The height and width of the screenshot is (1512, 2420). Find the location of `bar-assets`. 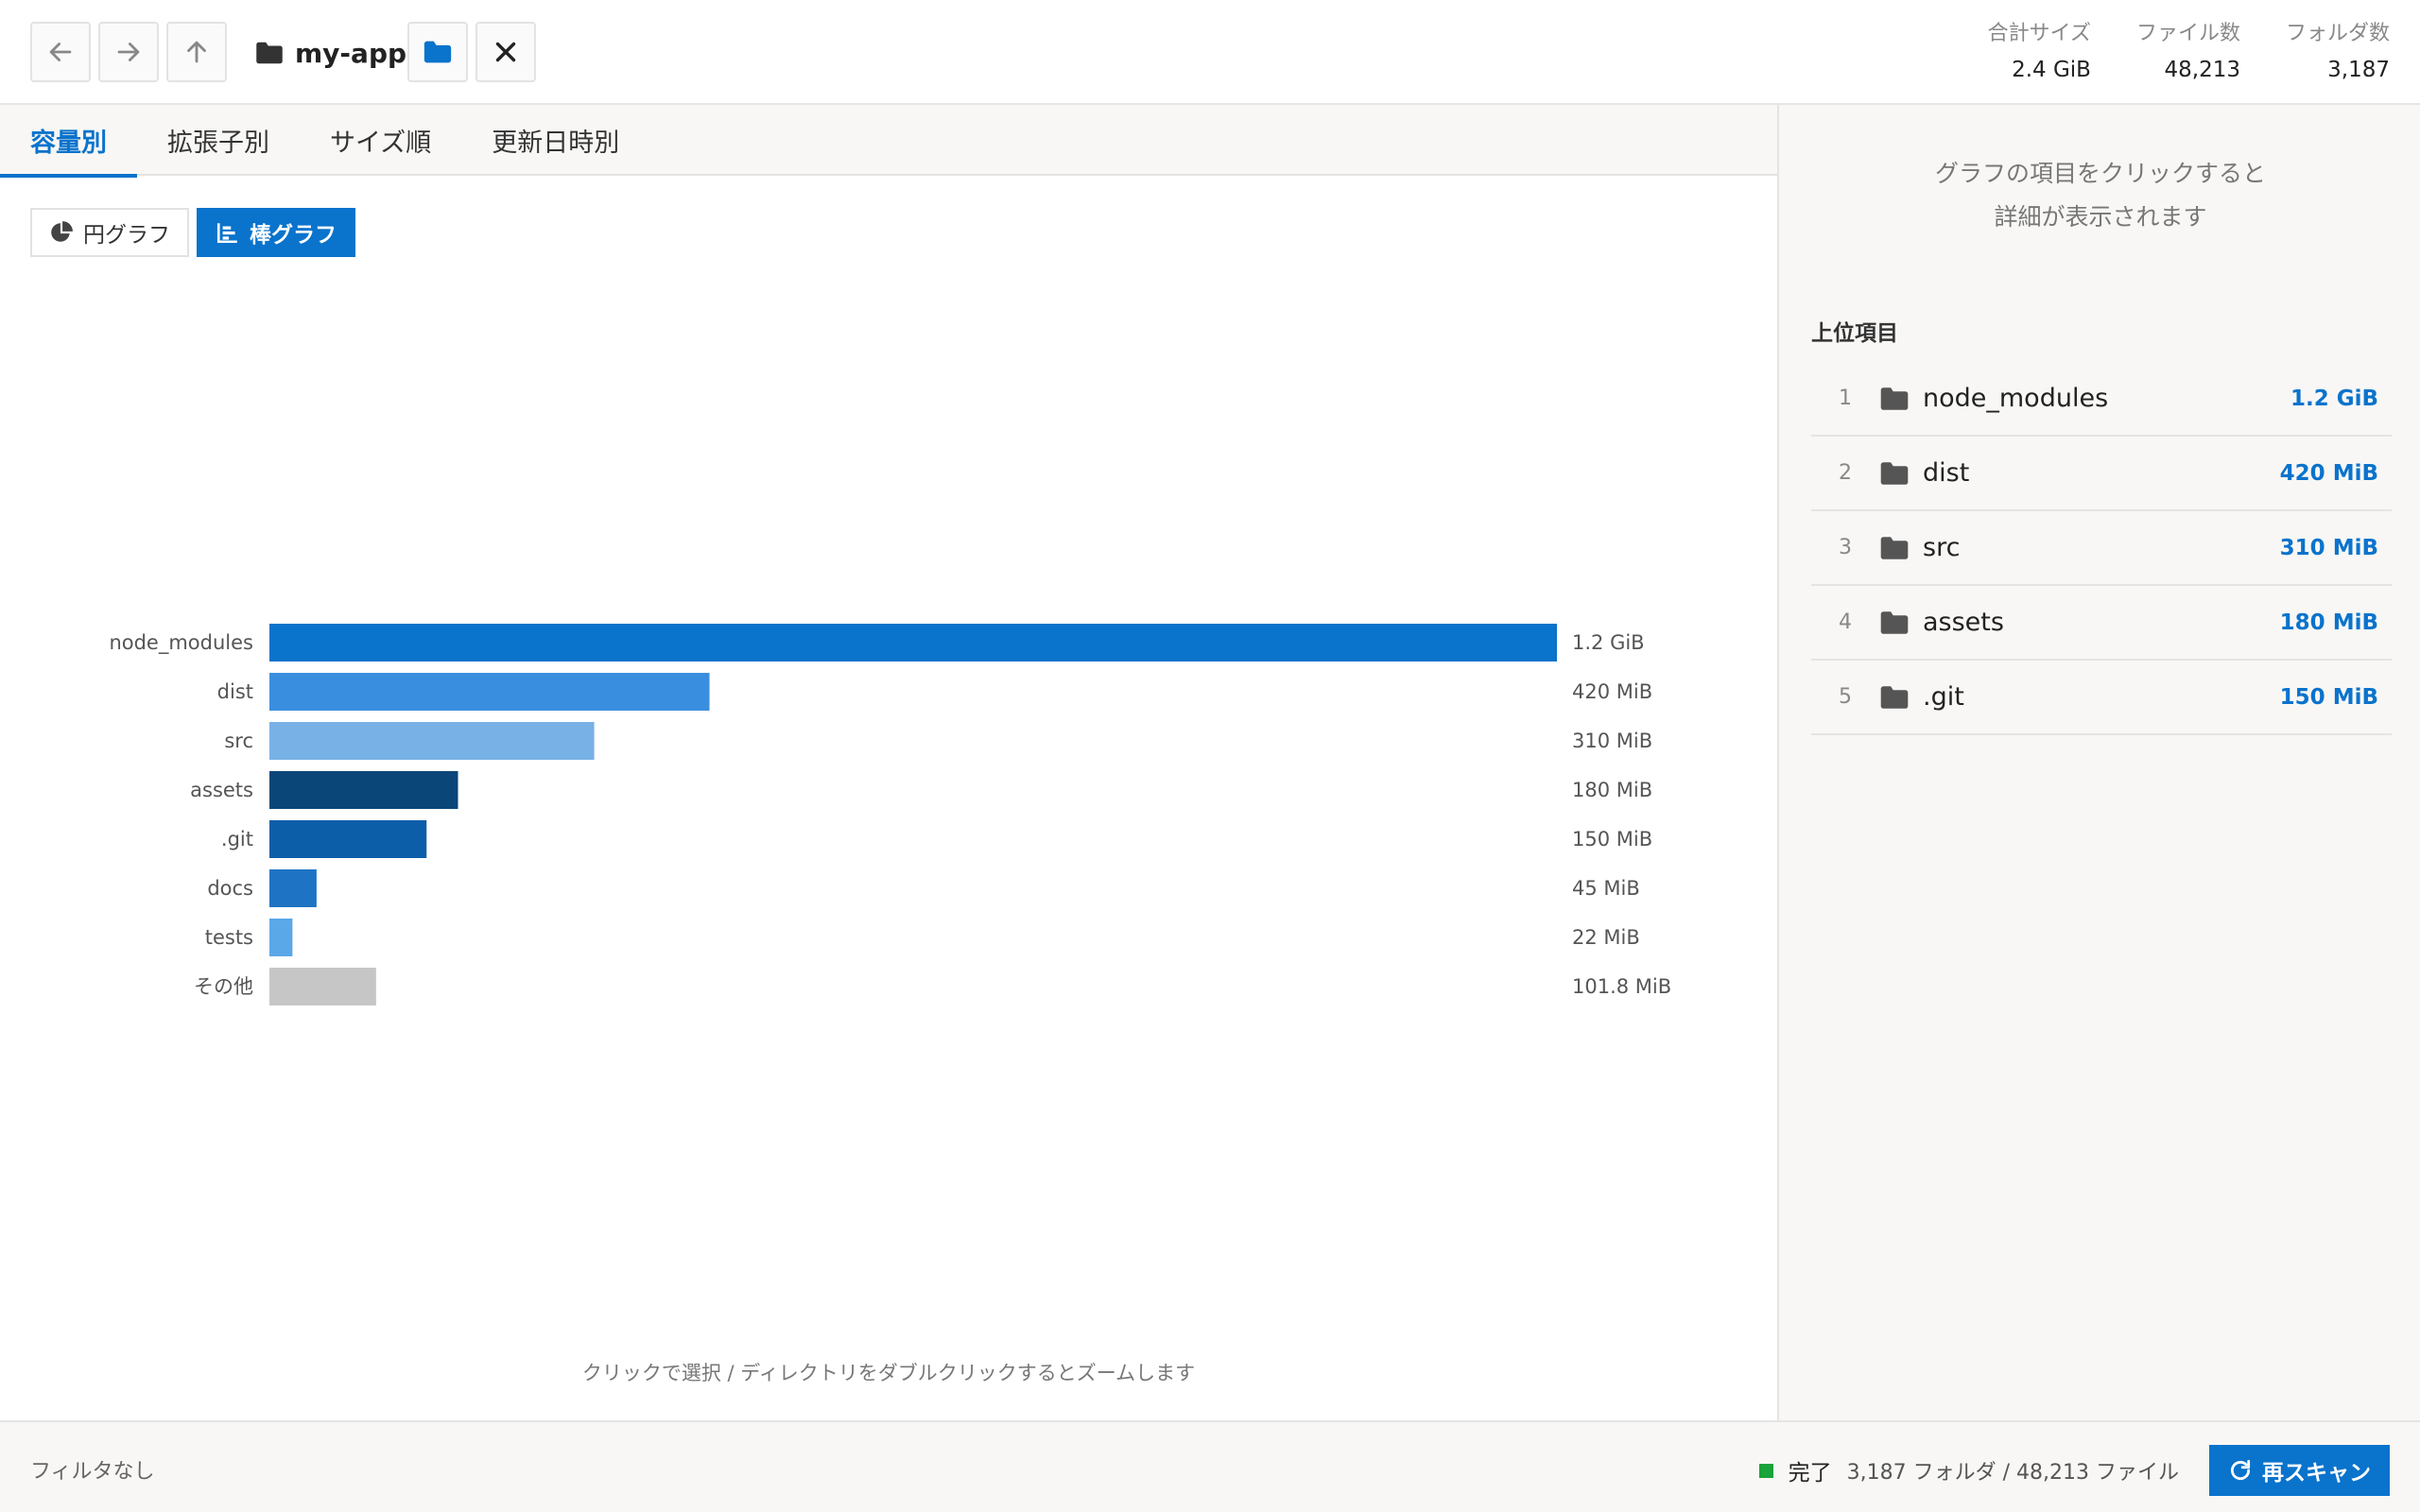

bar-assets is located at coordinates (363, 790).